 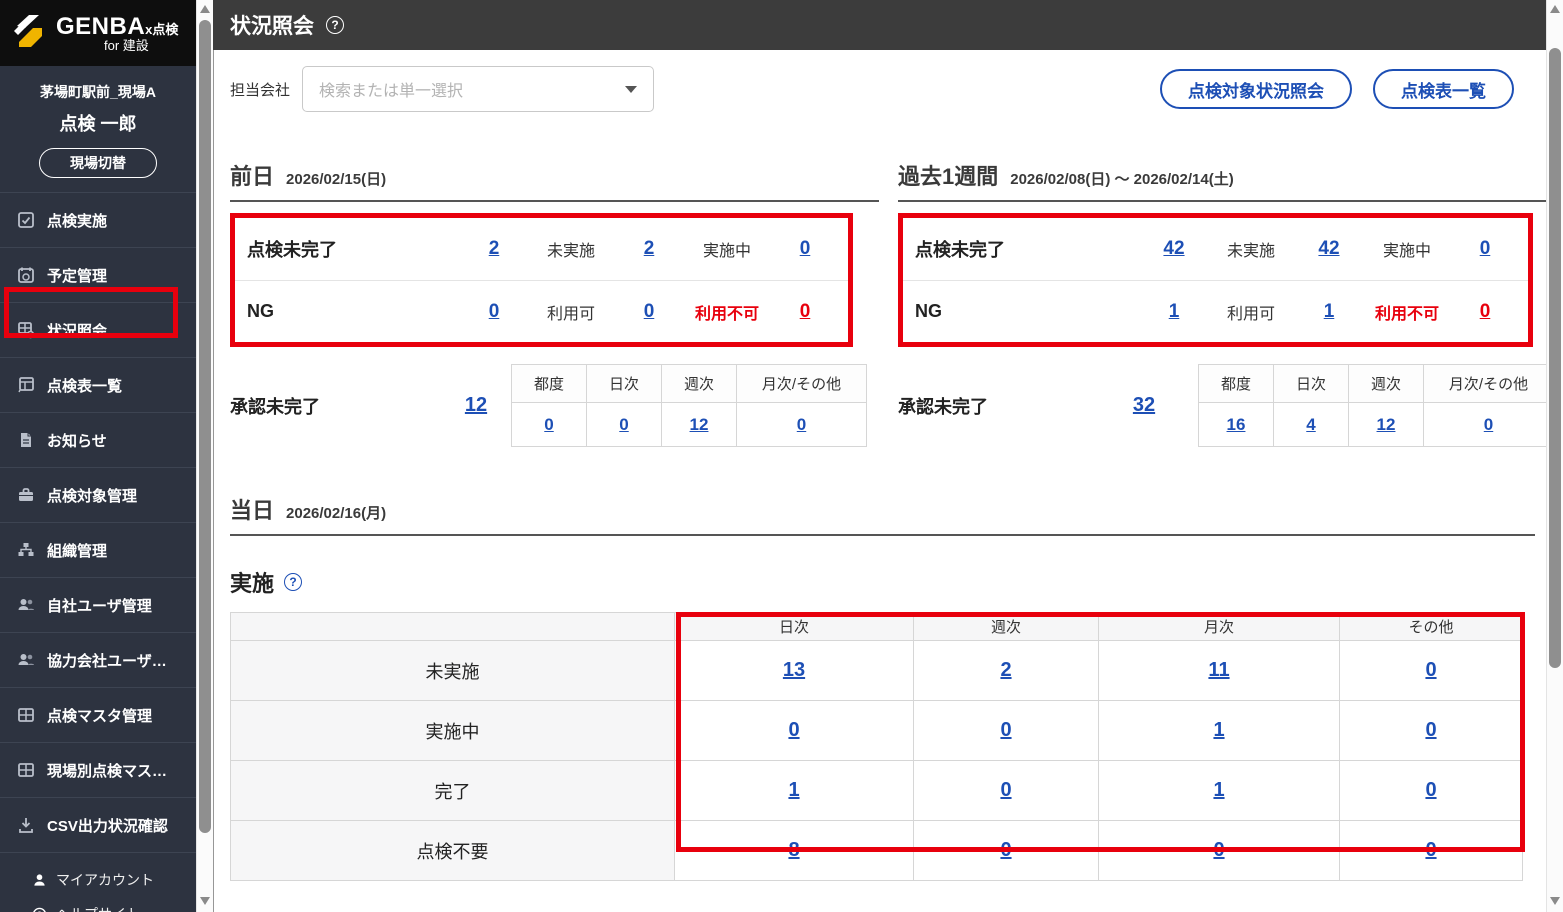 I want to click on switch-site-button: 現場切替, so click(x=98, y=163).